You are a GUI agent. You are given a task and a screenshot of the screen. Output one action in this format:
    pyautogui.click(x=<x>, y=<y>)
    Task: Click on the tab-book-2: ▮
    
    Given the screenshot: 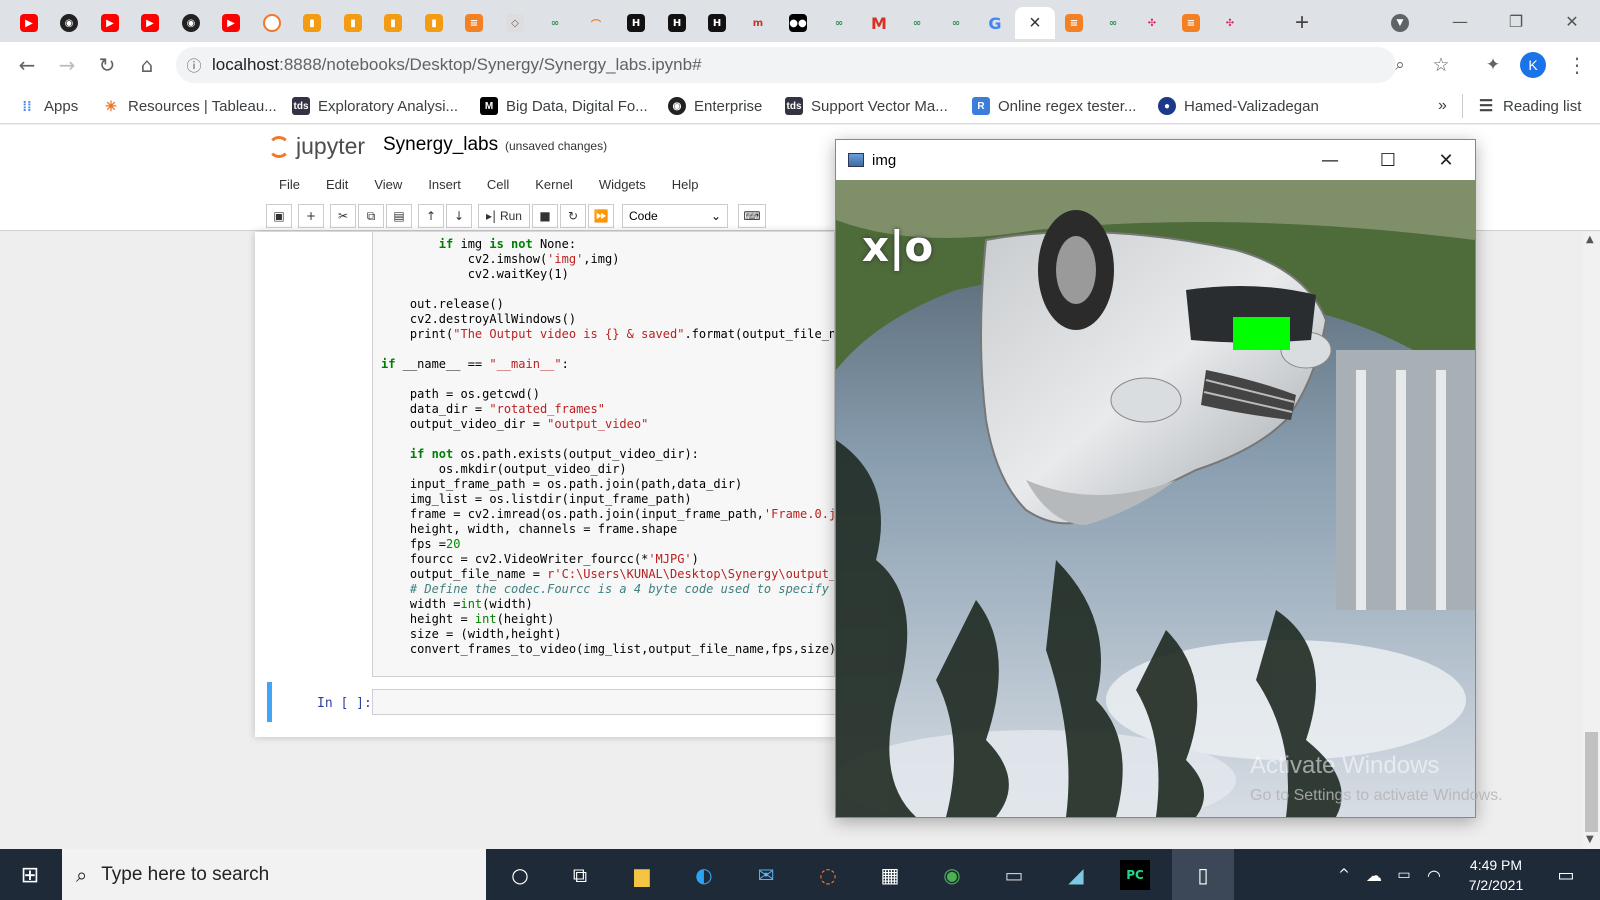 What is the action you would take?
    pyautogui.click(x=353, y=23)
    